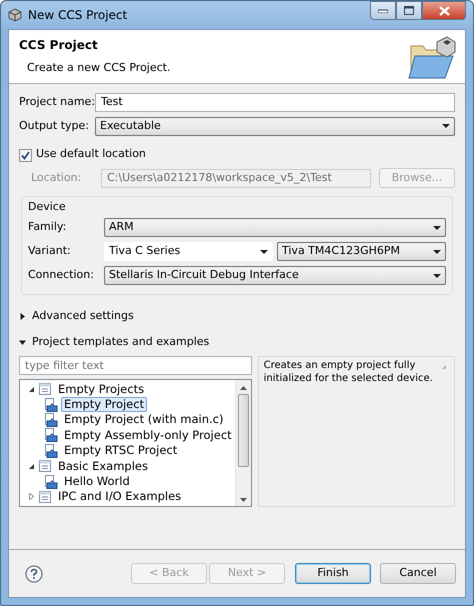 Image resolution: width=474 pixels, height=606 pixels. What do you see at coordinates (78, 15) in the screenshot?
I see `window-title: New CCS Project` at bounding box center [78, 15].